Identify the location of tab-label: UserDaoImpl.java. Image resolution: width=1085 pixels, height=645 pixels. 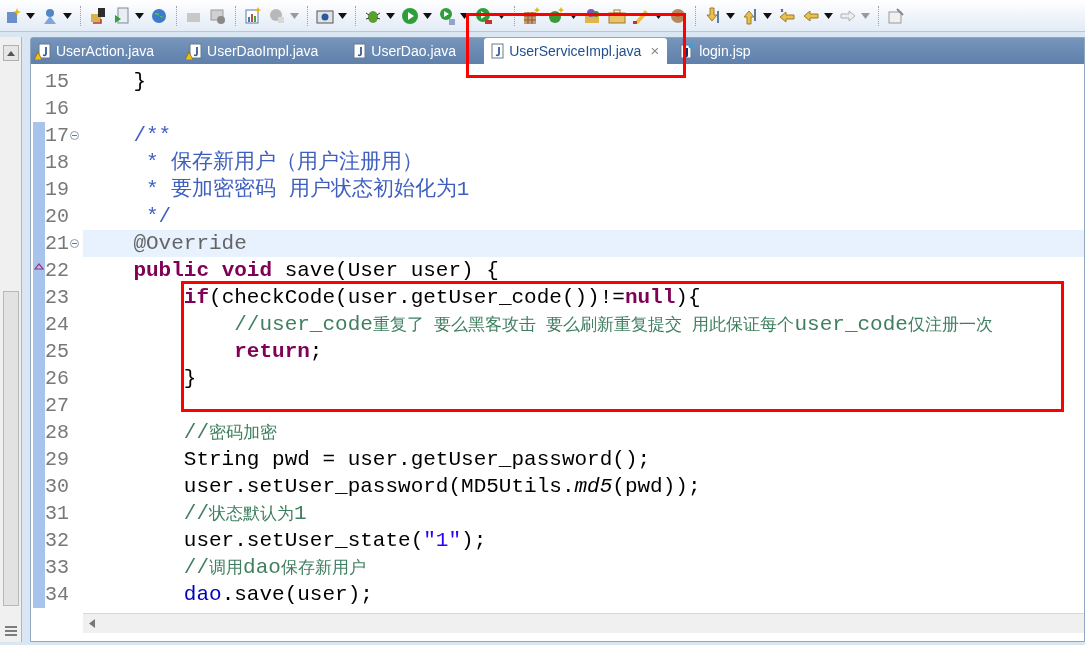
(263, 51).